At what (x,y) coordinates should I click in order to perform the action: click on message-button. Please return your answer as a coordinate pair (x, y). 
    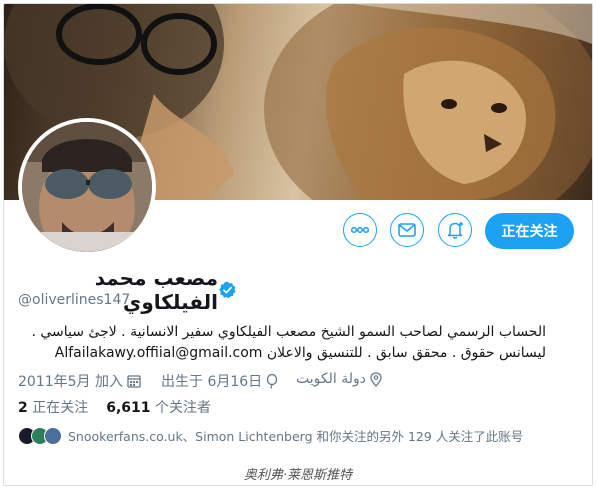
    Looking at the image, I should click on (407, 230).